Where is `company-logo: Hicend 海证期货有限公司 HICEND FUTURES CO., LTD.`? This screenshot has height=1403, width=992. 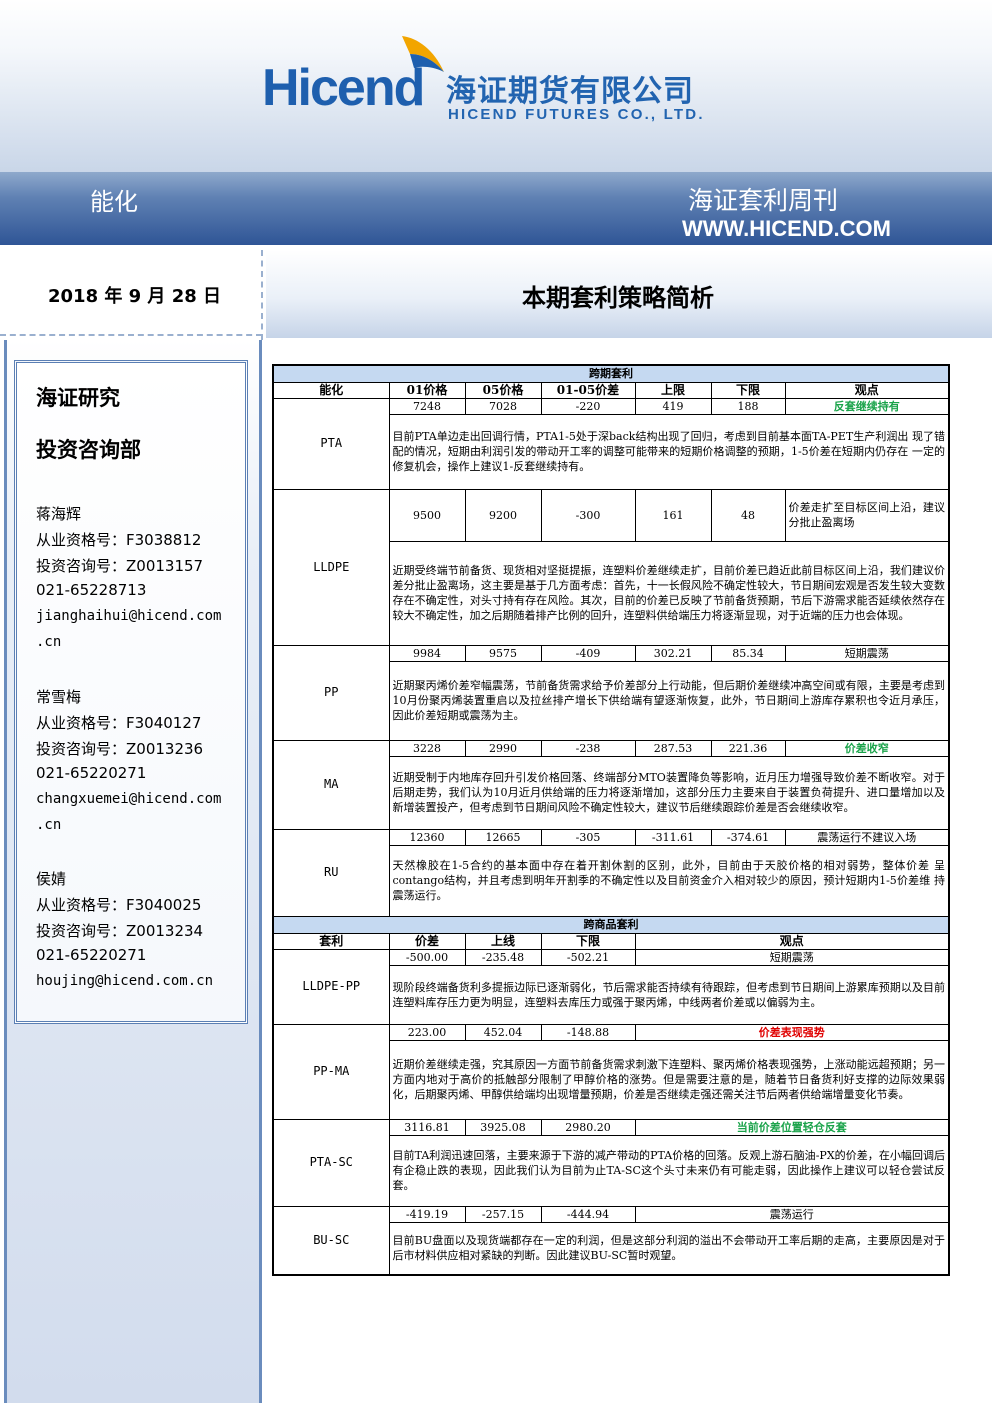 company-logo: Hicend 海证期货有限公司 HICEND FUTURES CO., LTD. is located at coordinates (497, 80).